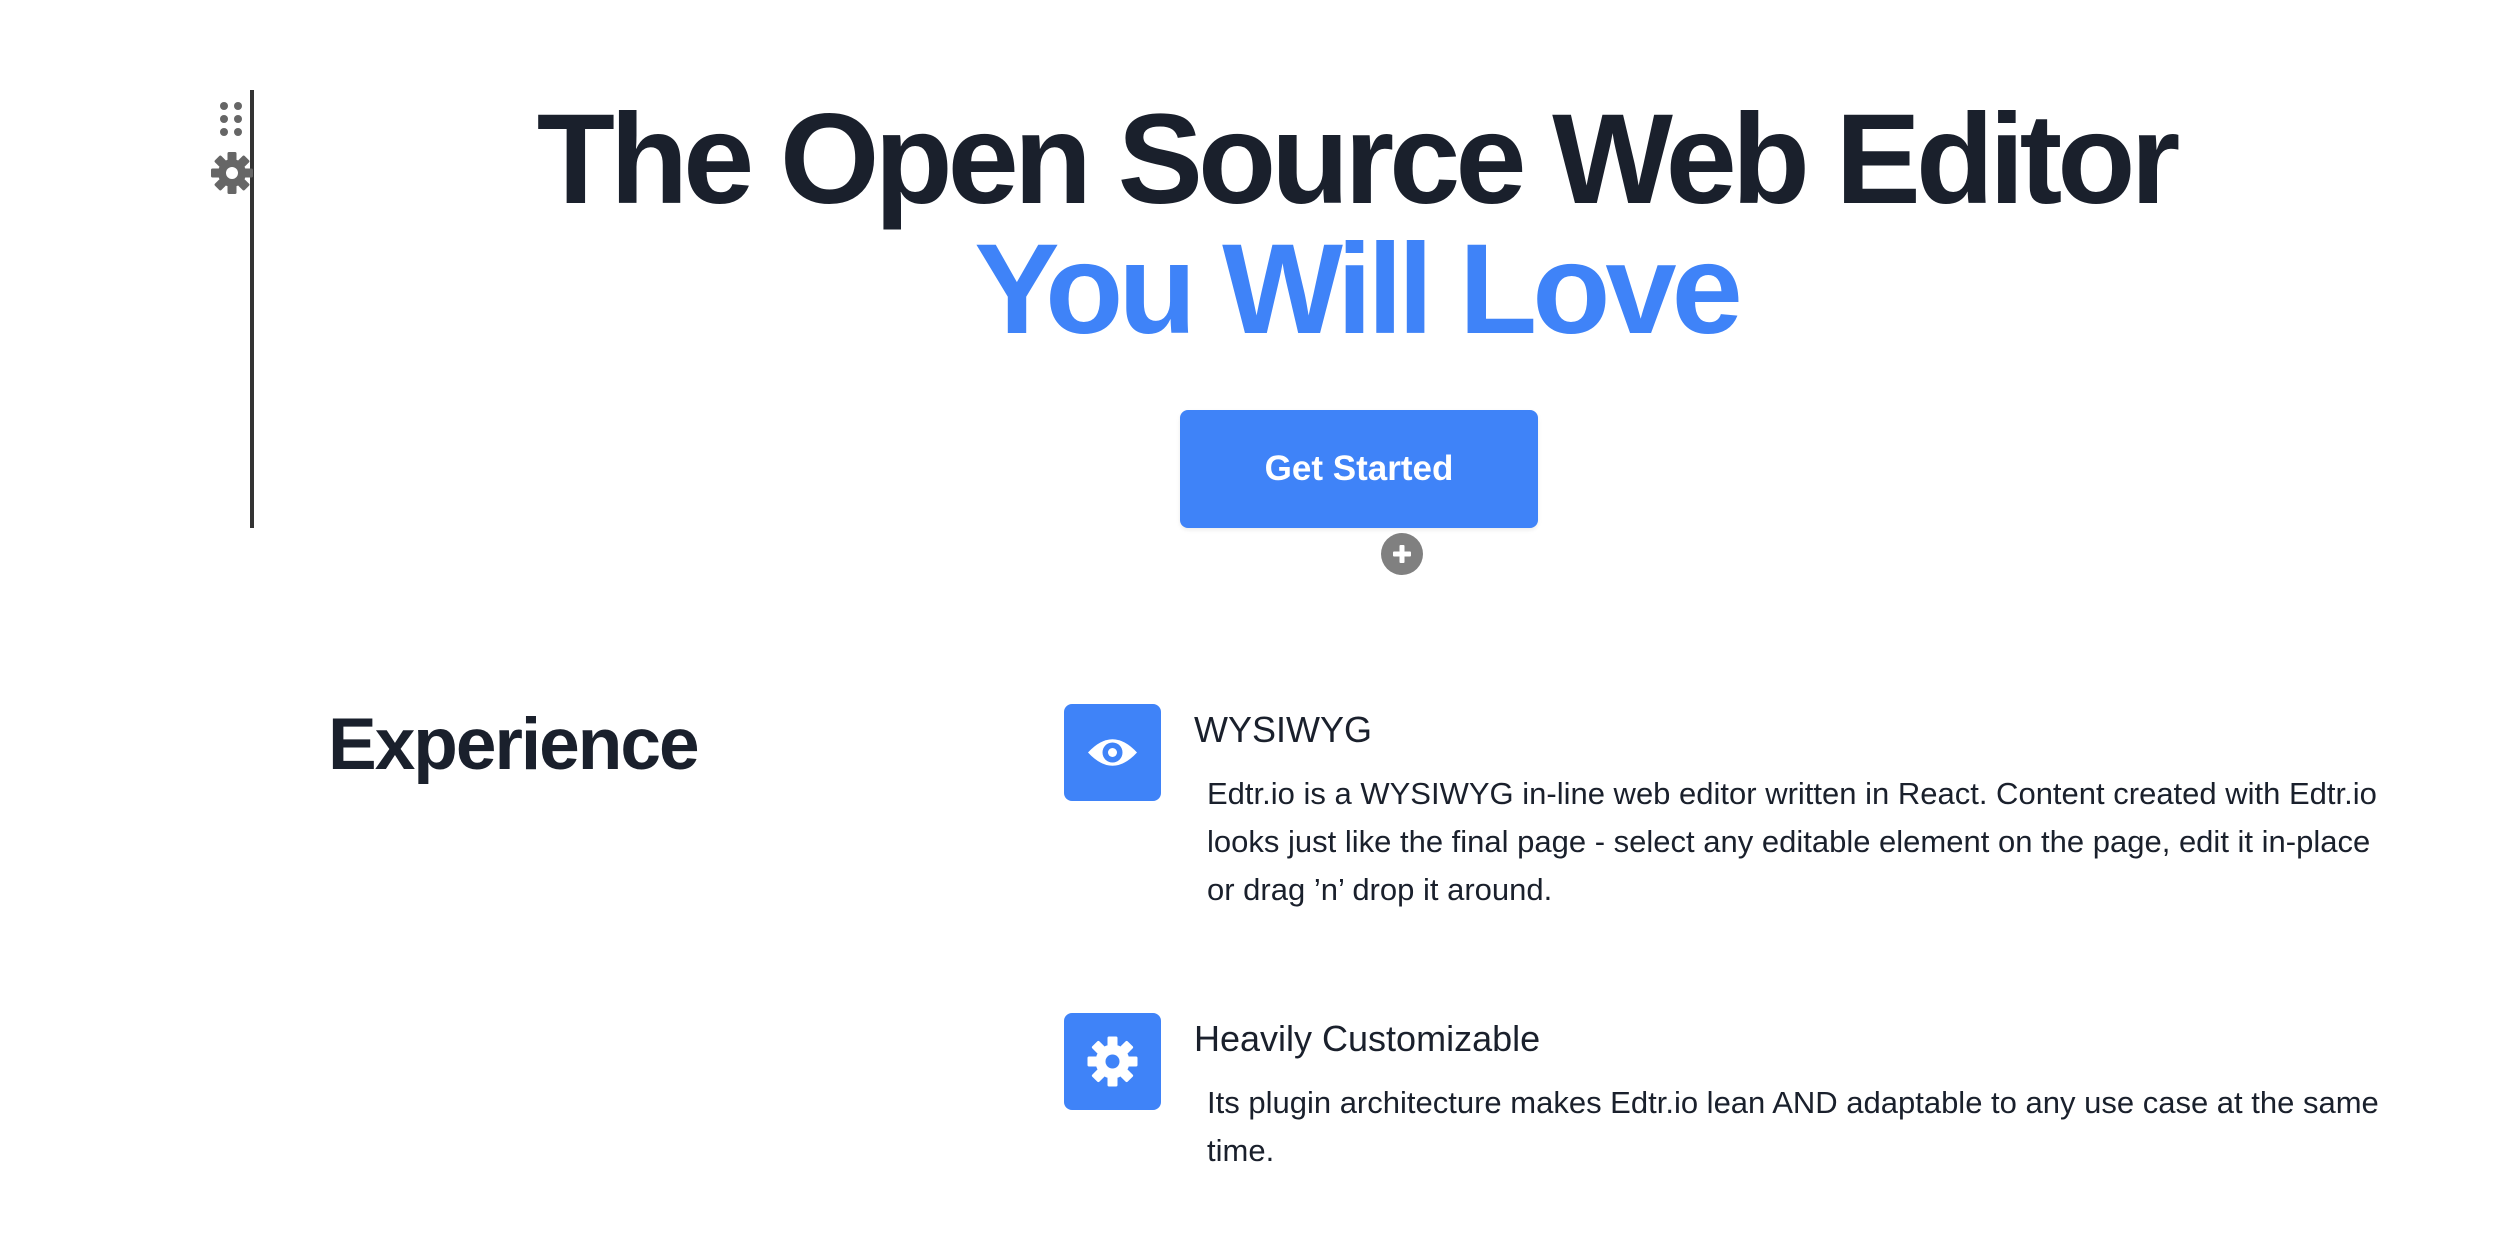 Image resolution: width=2512 pixels, height=1246 pixels. What do you see at coordinates (1367, 1038) in the screenshot?
I see `feature-title: Heavily Customizable` at bounding box center [1367, 1038].